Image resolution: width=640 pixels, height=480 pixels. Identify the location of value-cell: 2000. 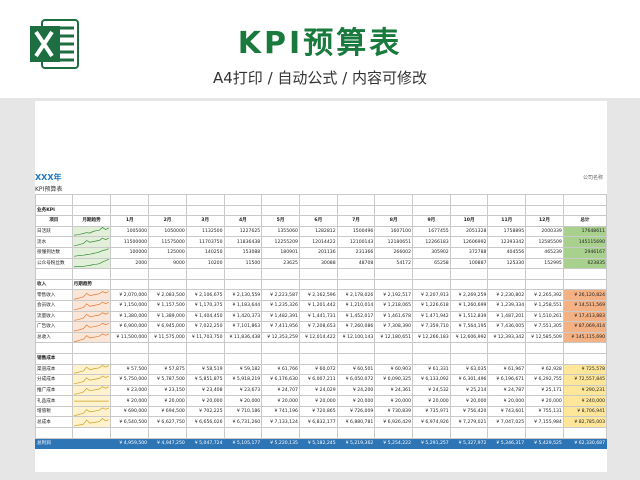
(130, 263).